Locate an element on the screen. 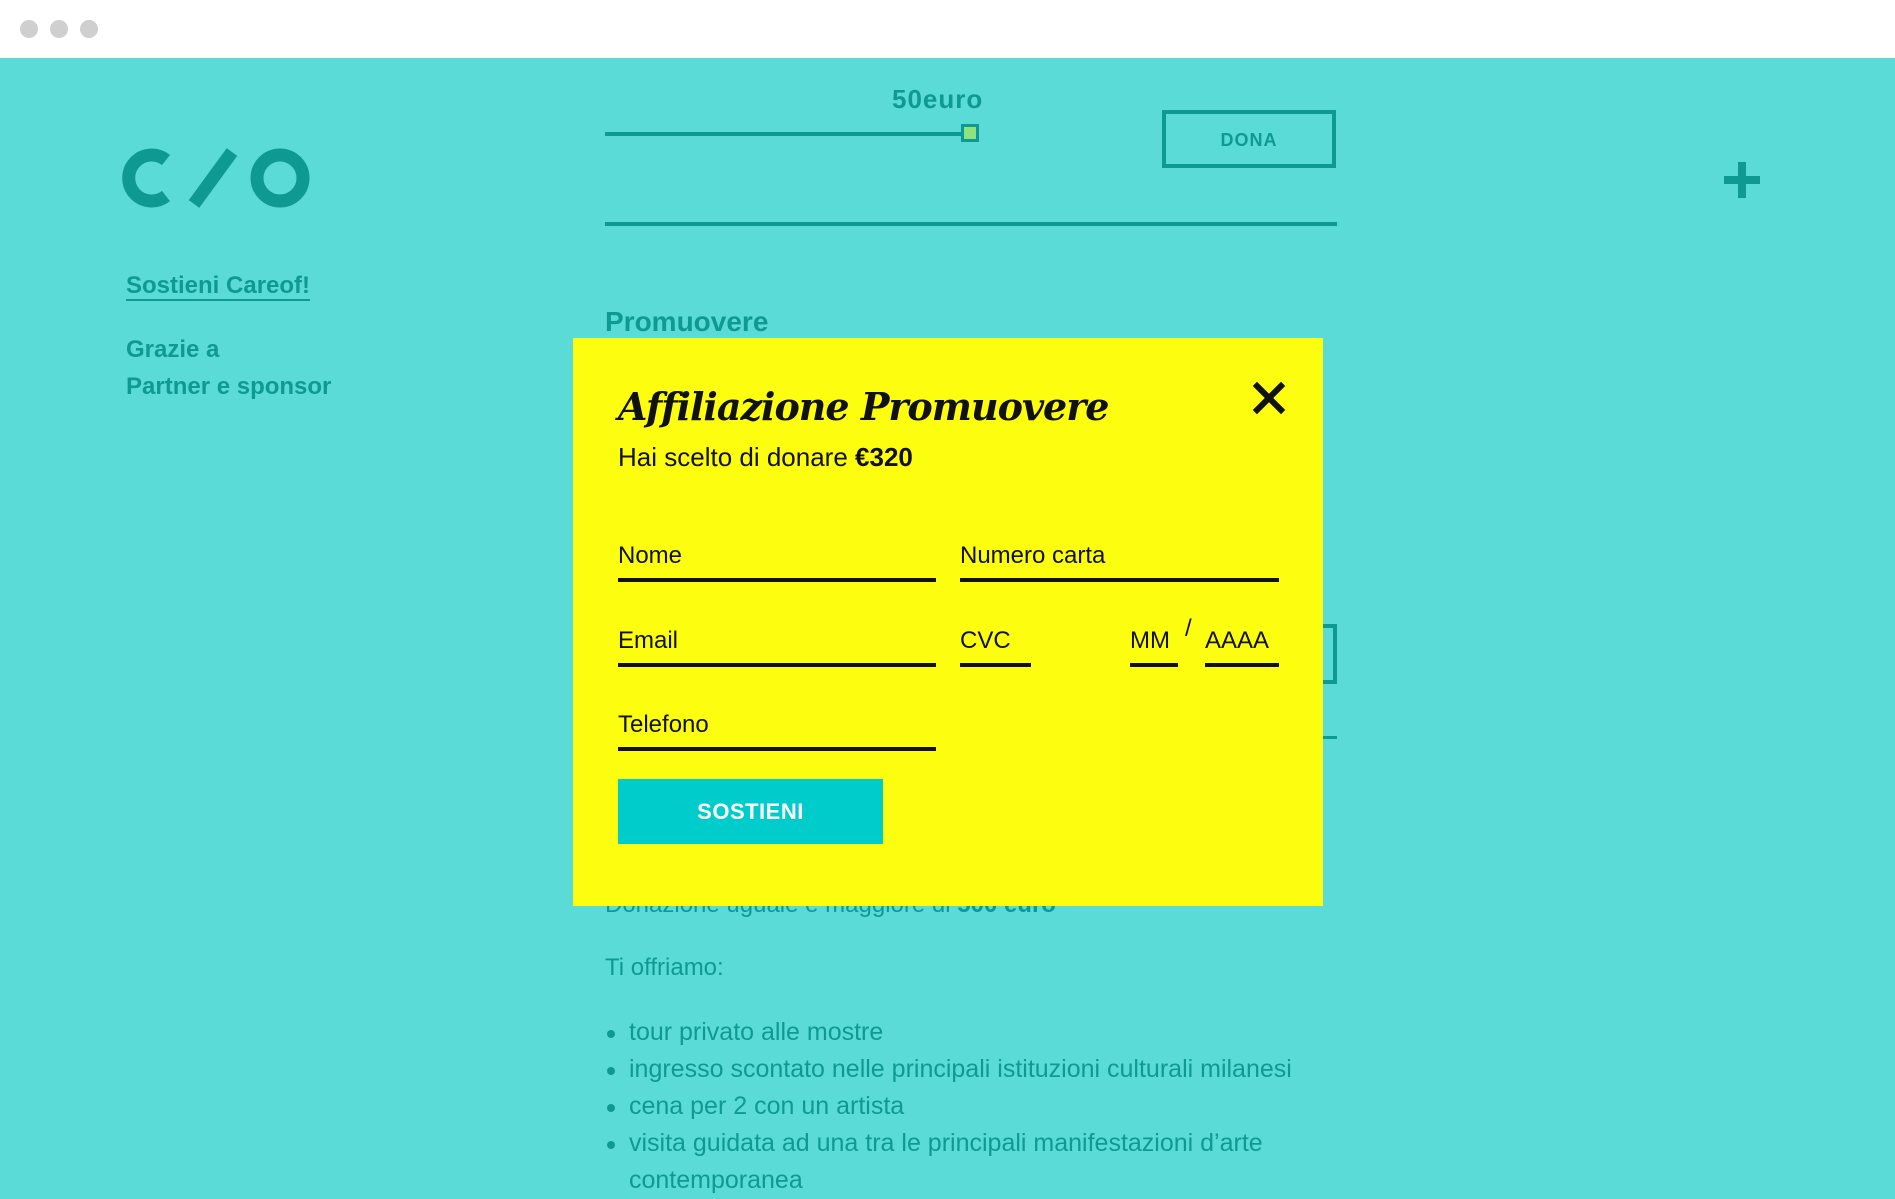  email-field is located at coordinates (777, 644).